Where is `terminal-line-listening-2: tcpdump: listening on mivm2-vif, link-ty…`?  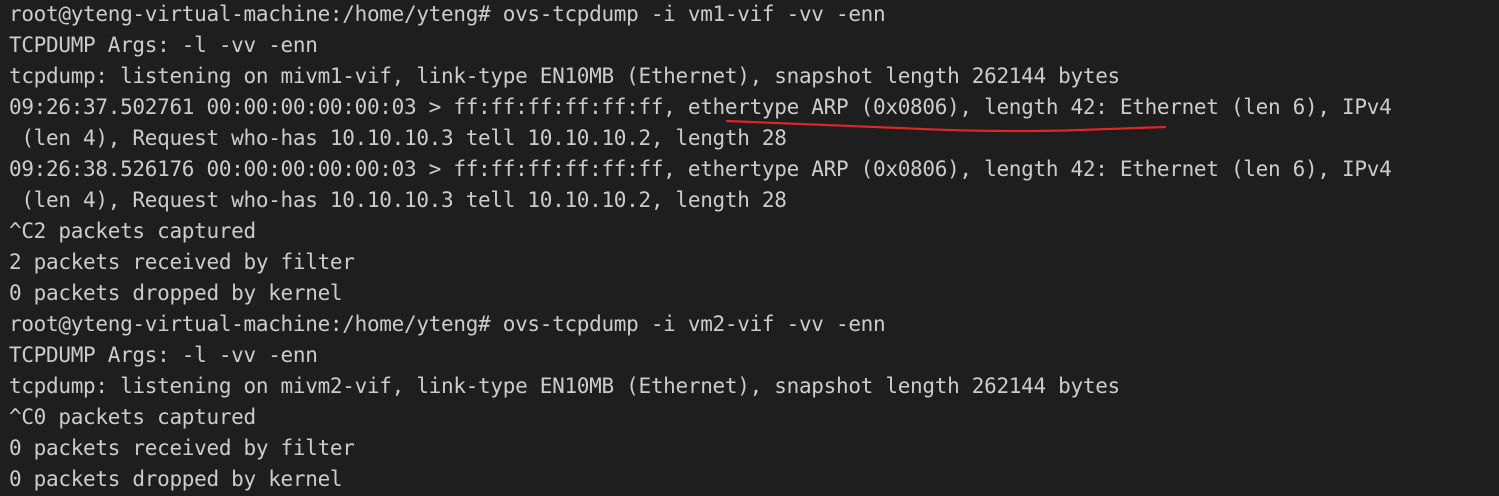
terminal-line-listening-2: tcpdump: listening on mivm2-vif, link-ty… is located at coordinates (564, 386).